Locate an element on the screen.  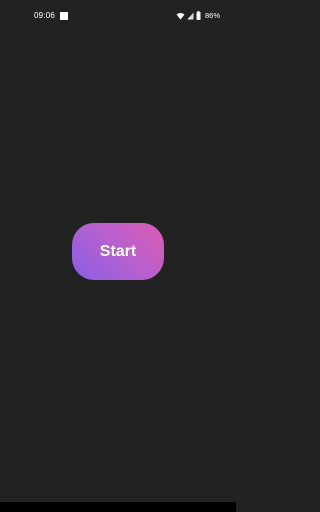
battery-icon is located at coordinates (198, 15).